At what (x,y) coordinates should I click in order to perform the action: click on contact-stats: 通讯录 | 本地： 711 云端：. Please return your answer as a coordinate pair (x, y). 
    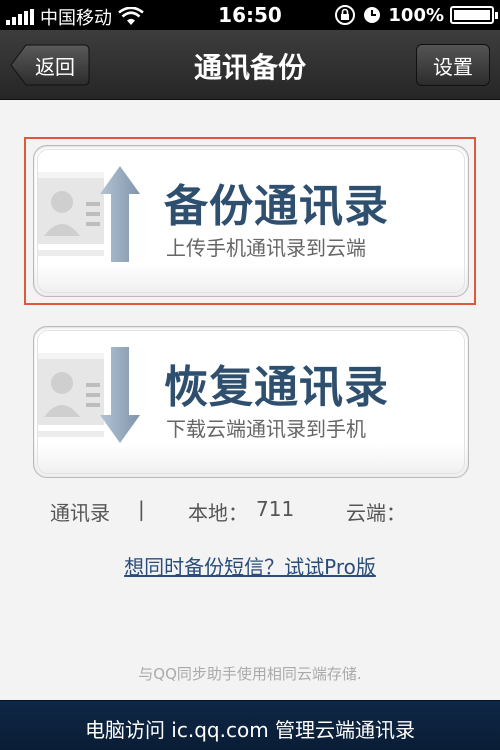
    Looking at the image, I should click on (250, 512).